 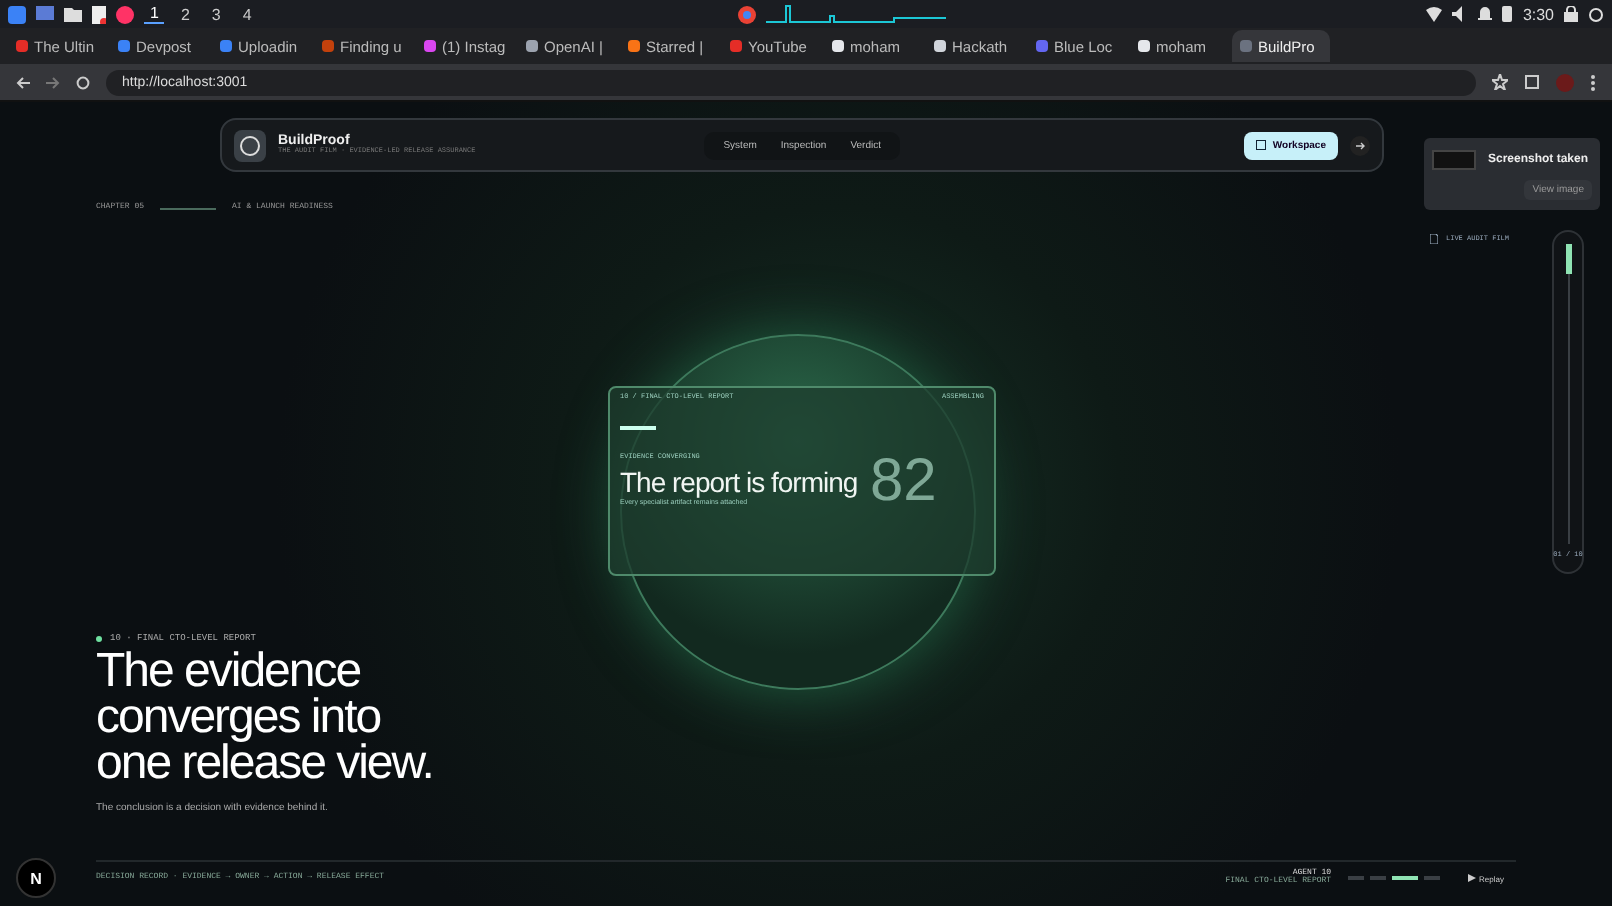 What do you see at coordinates (99, 14) in the screenshot?
I see `document-icon` at bounding box center [99, 14].